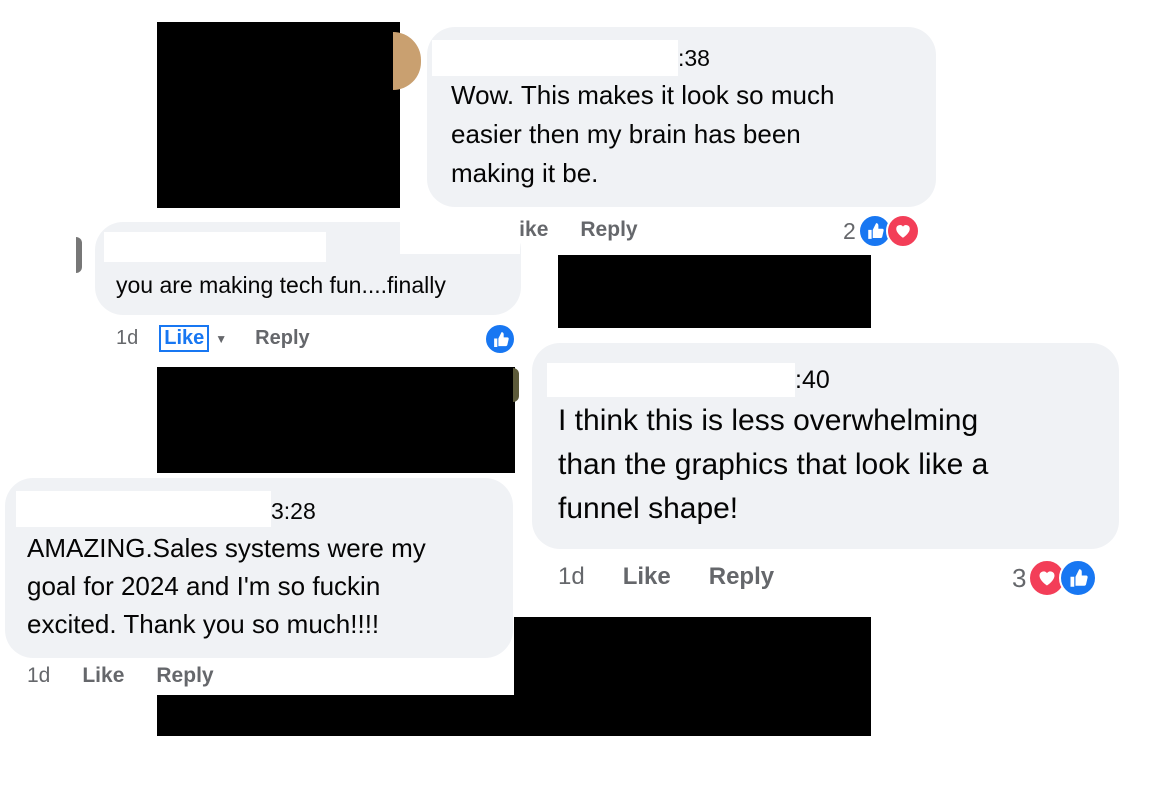 This screenshot has height=804, width=1154. I want to click on reaction-count: 3, so click(1019, 577).